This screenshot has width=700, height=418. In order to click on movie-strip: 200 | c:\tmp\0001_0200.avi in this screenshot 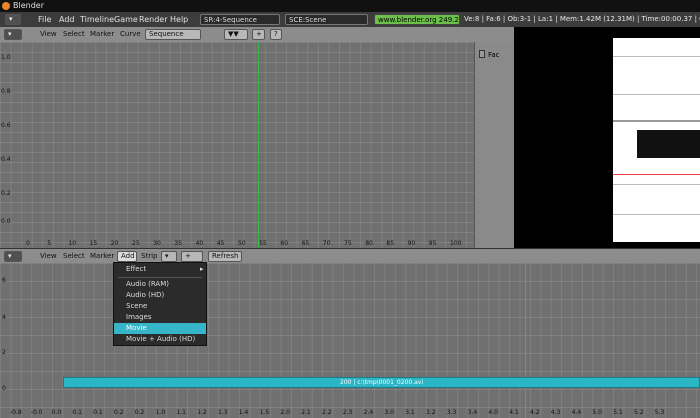, I will do `click(381, 382)`.